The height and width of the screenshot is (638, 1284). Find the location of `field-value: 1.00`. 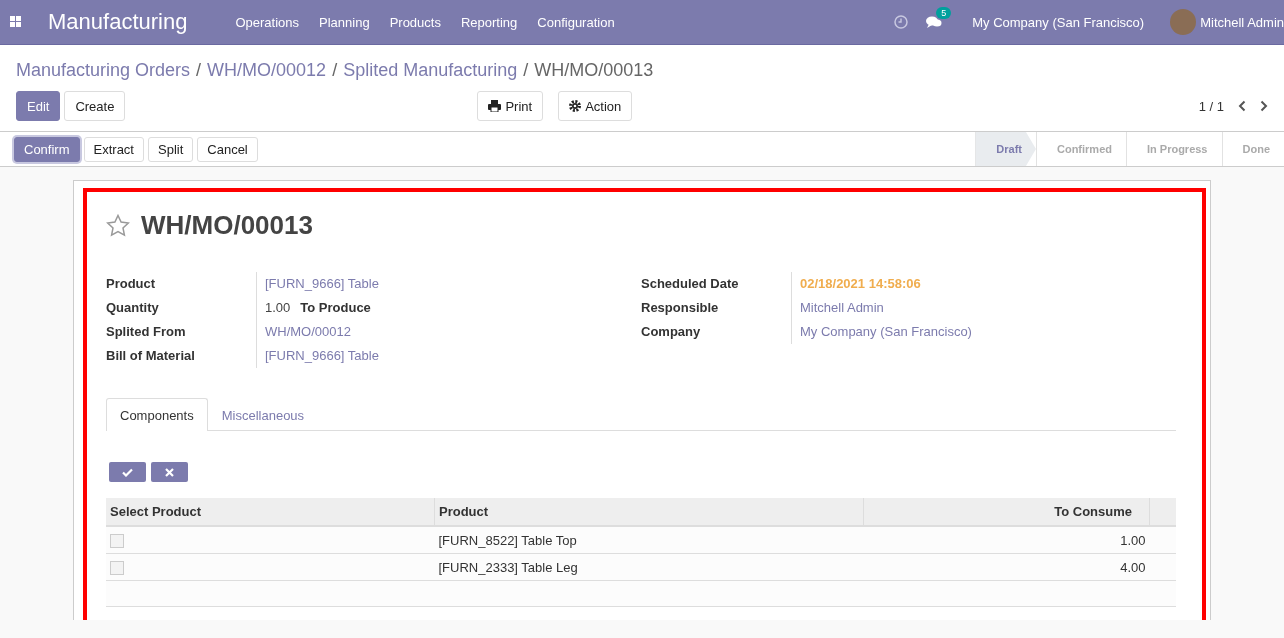

field-value: 1.00 is located at coordinates (278, 307).